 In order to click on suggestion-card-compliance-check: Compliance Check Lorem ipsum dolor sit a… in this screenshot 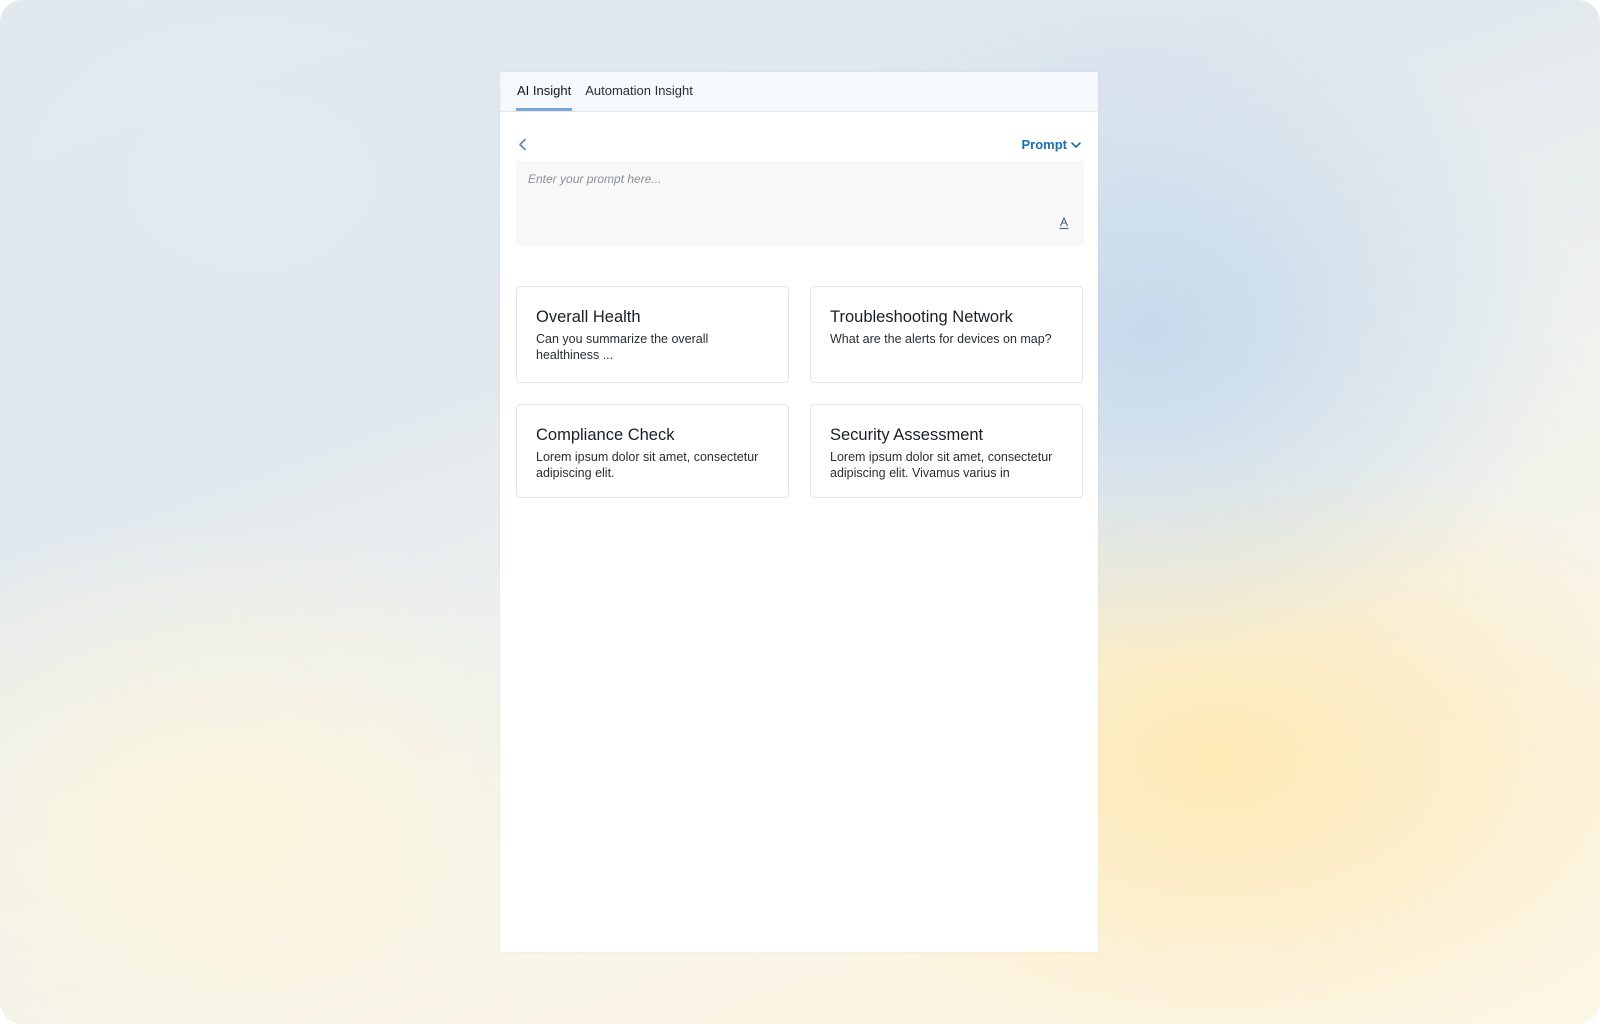, I will do `click(652, 451)`.